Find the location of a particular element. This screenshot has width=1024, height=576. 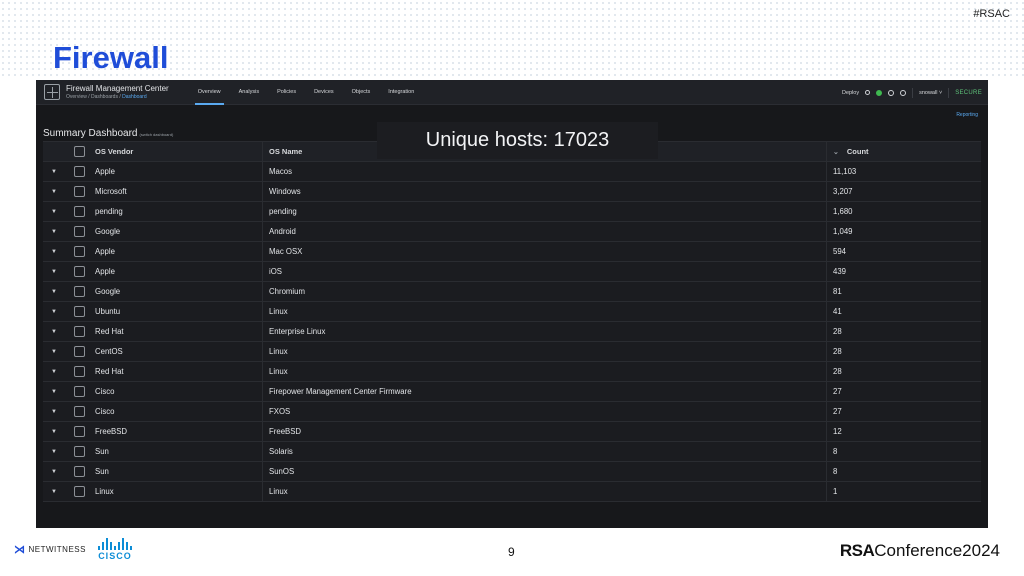

reporting-link: Reporting is located at coordinates (967, 115).